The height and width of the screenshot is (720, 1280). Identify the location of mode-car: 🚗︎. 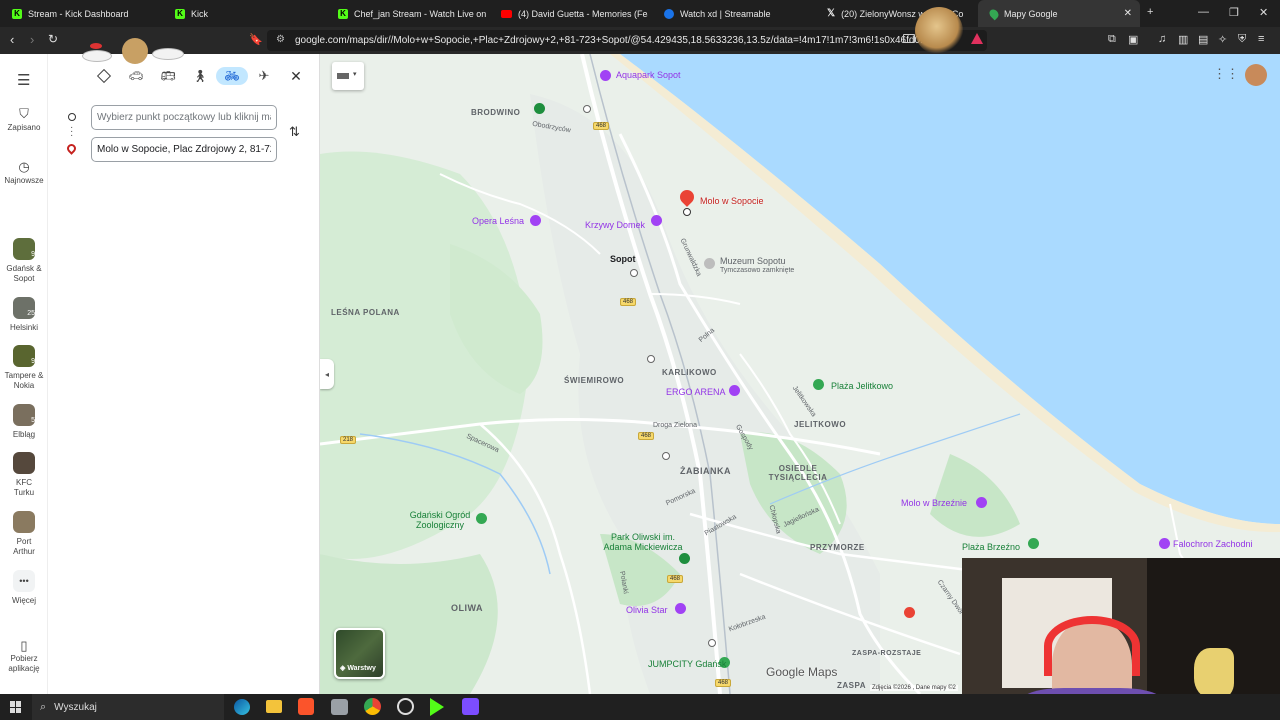
(136, 76).